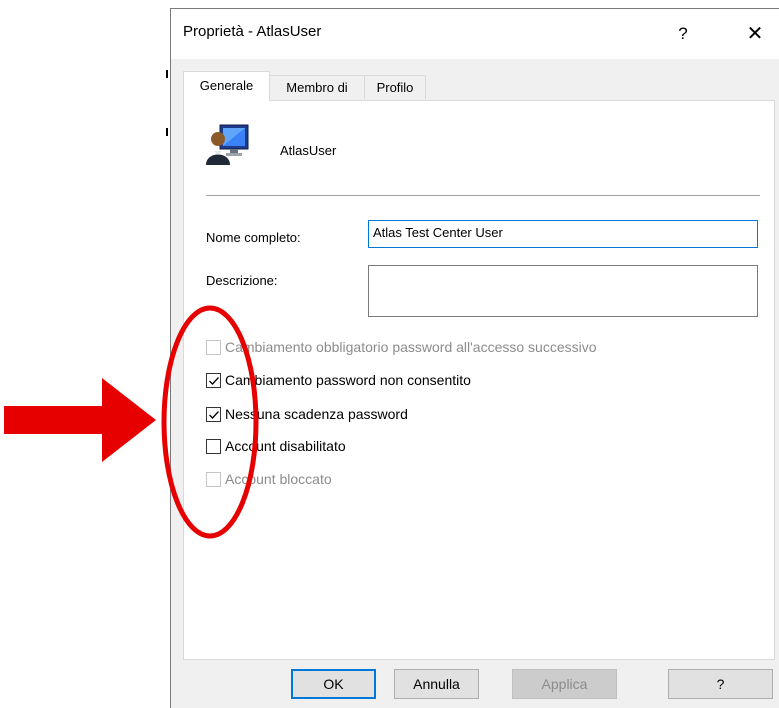 This screenshot has height=708, width=779. Describe the element at coordinates (317, 87) in the screenshot. I see `tab-membro-di: Membro di` at that location.